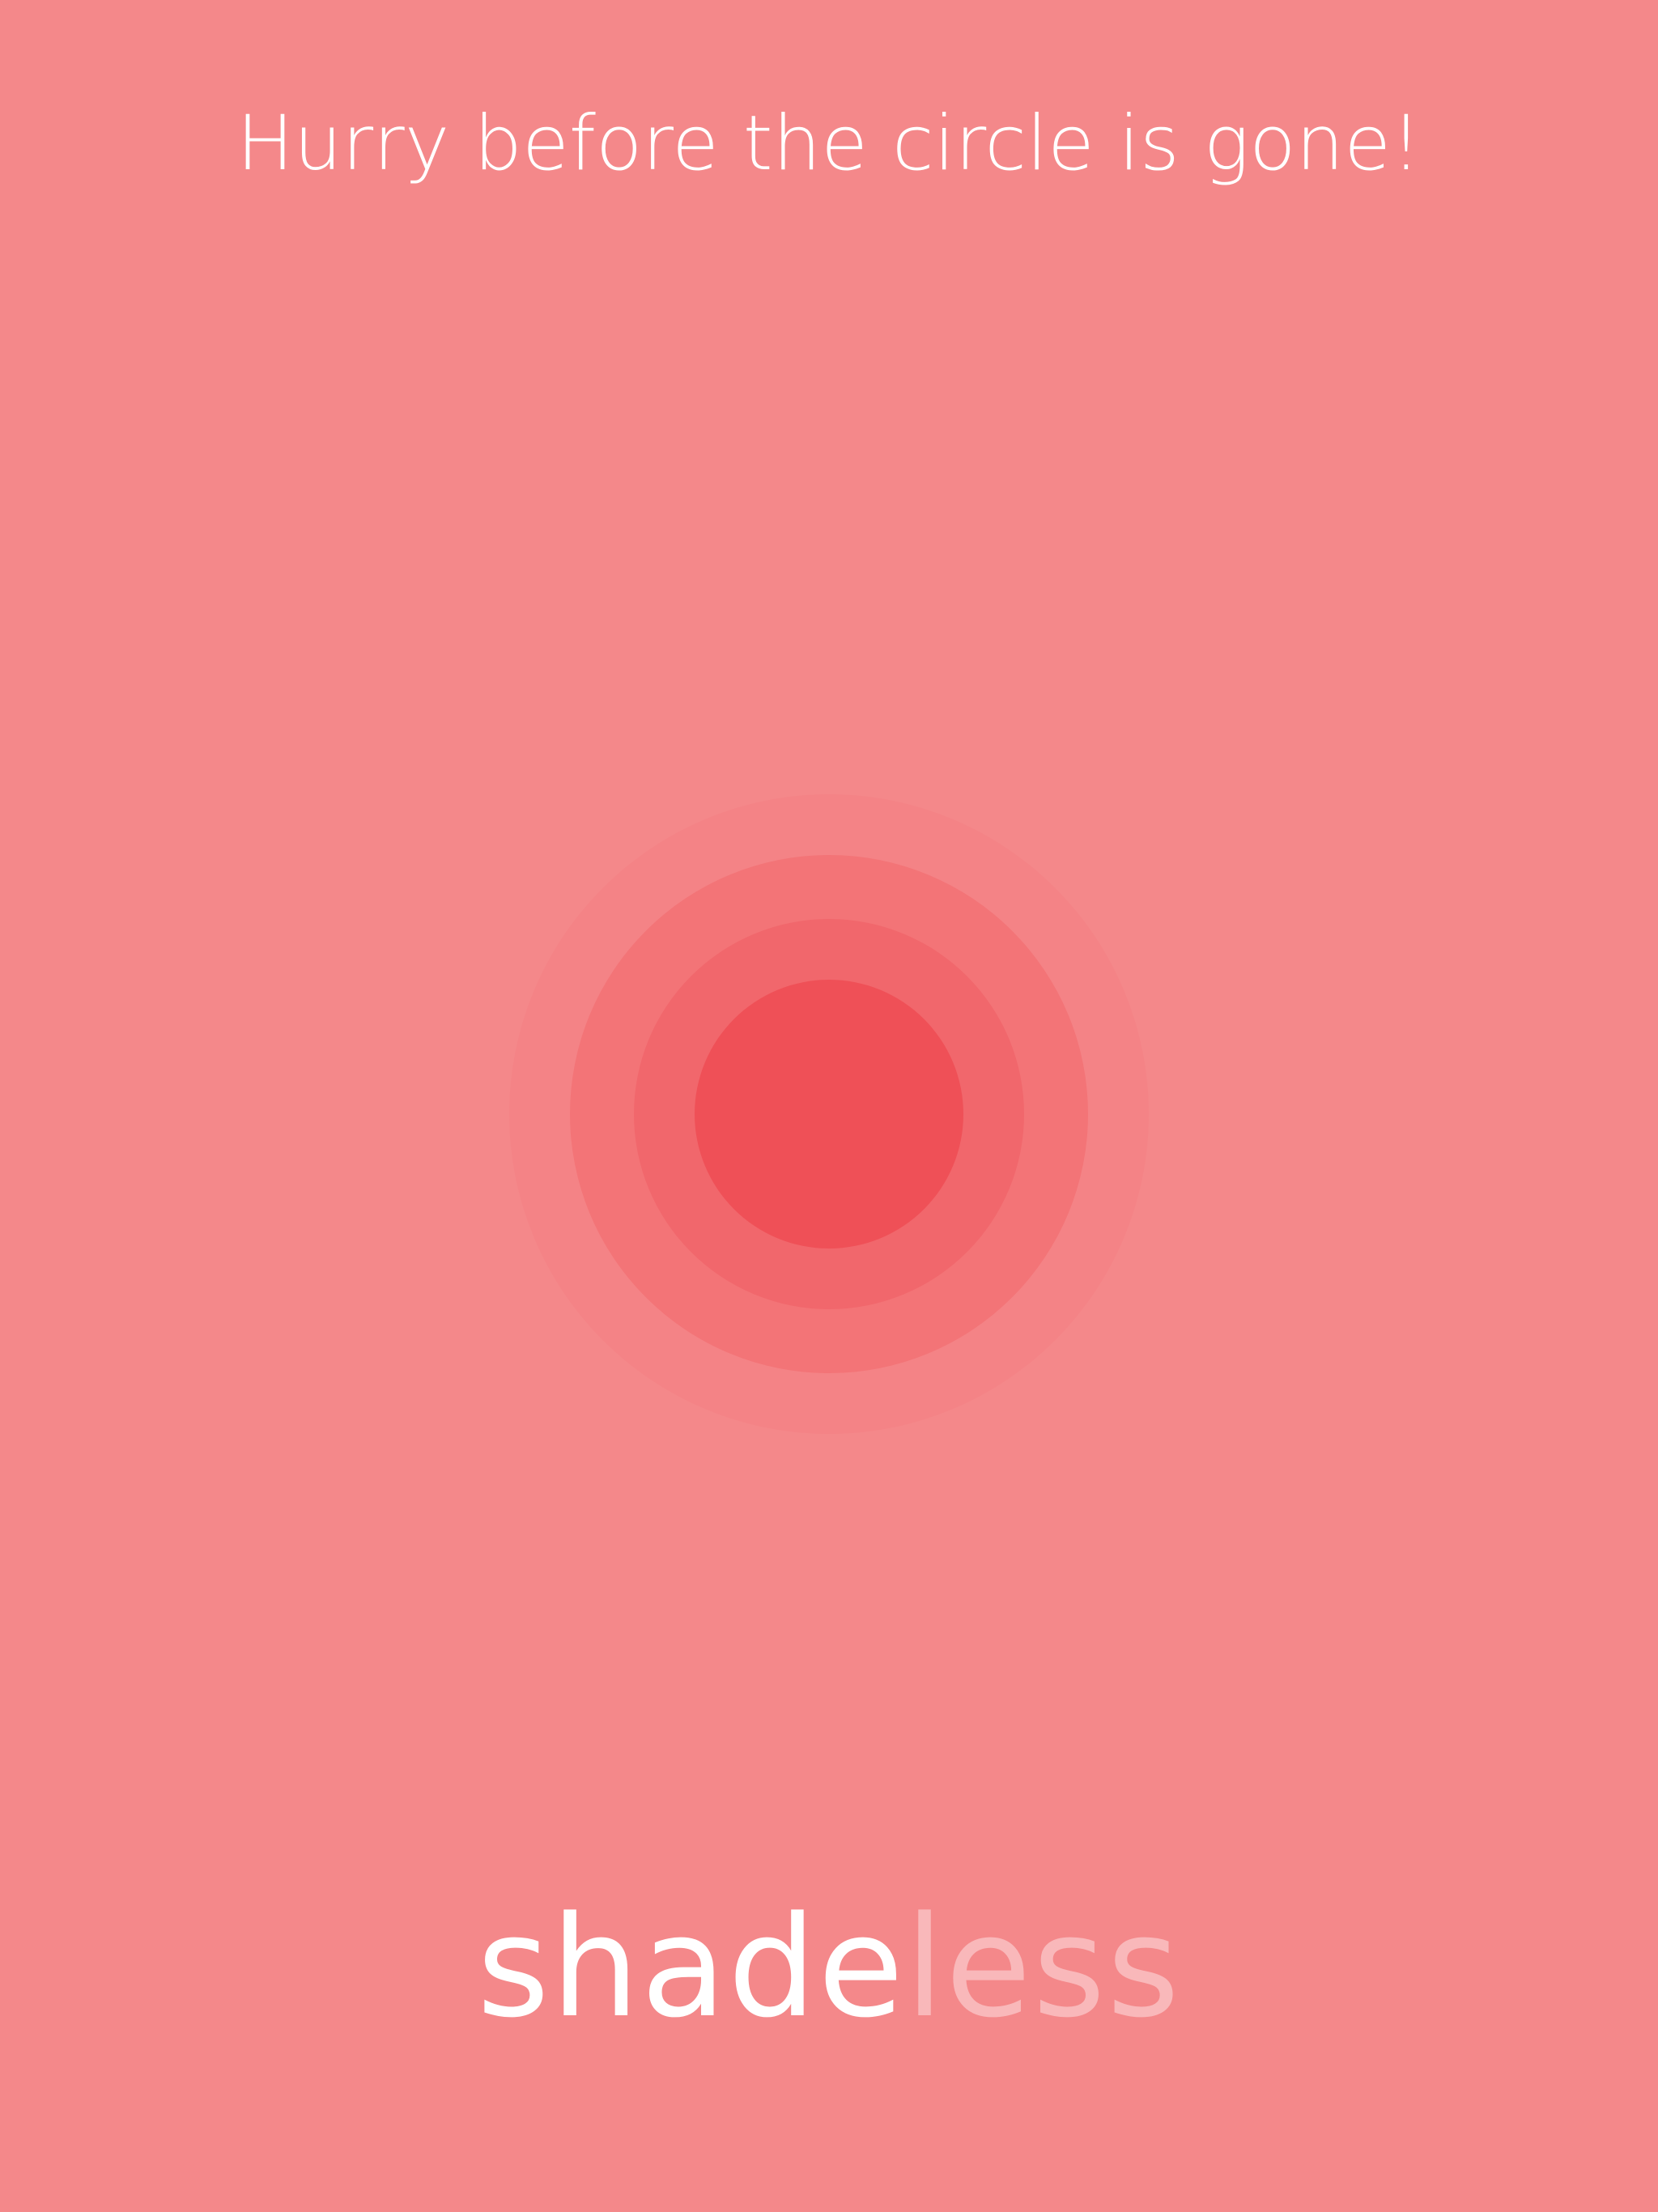 The image size is (1658, 2212). I want to click on target-circle, so click(829, 1114).